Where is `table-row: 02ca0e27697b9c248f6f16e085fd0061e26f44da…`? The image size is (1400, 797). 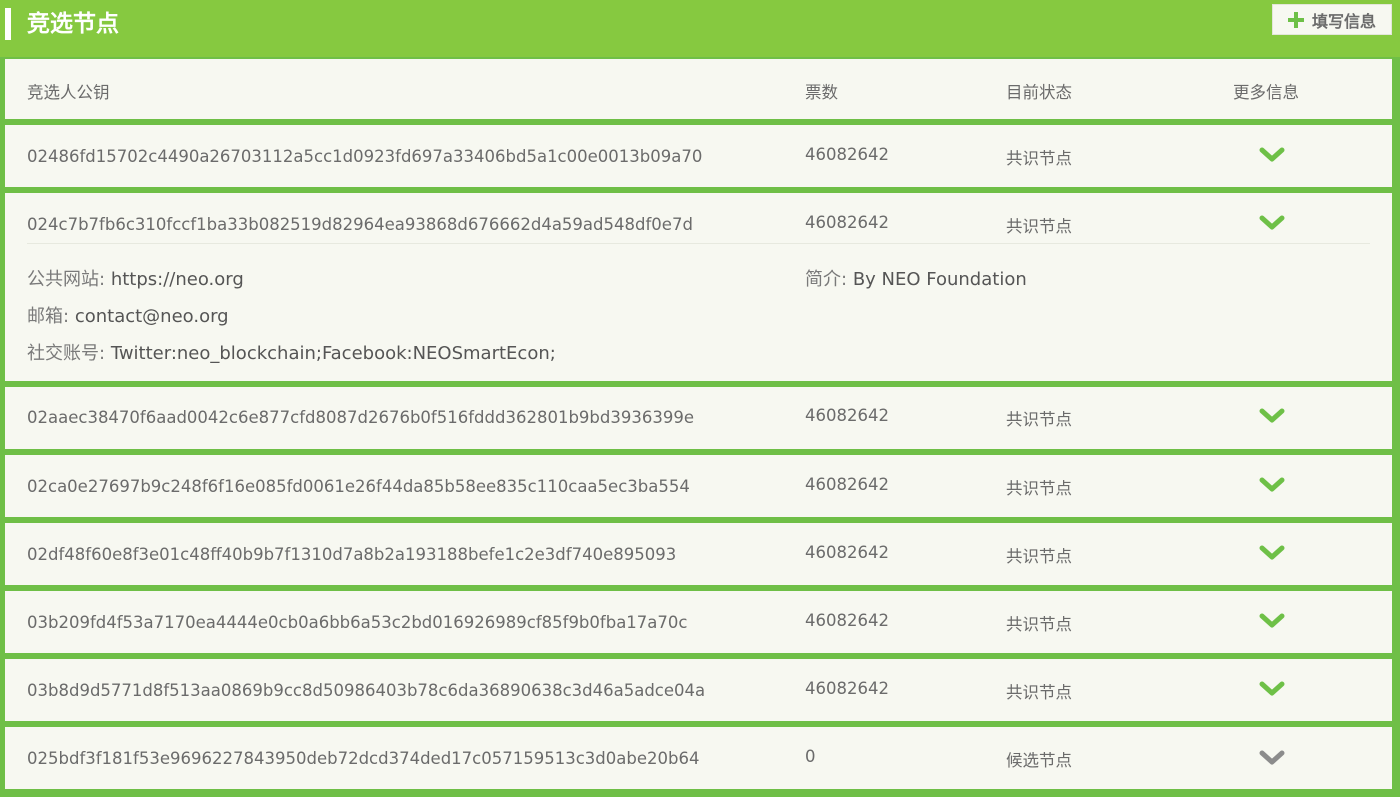 table-row: 02ca0e27697b9c248f6f16e085fd0061e26f44da… is located at coordinates (698, 486).